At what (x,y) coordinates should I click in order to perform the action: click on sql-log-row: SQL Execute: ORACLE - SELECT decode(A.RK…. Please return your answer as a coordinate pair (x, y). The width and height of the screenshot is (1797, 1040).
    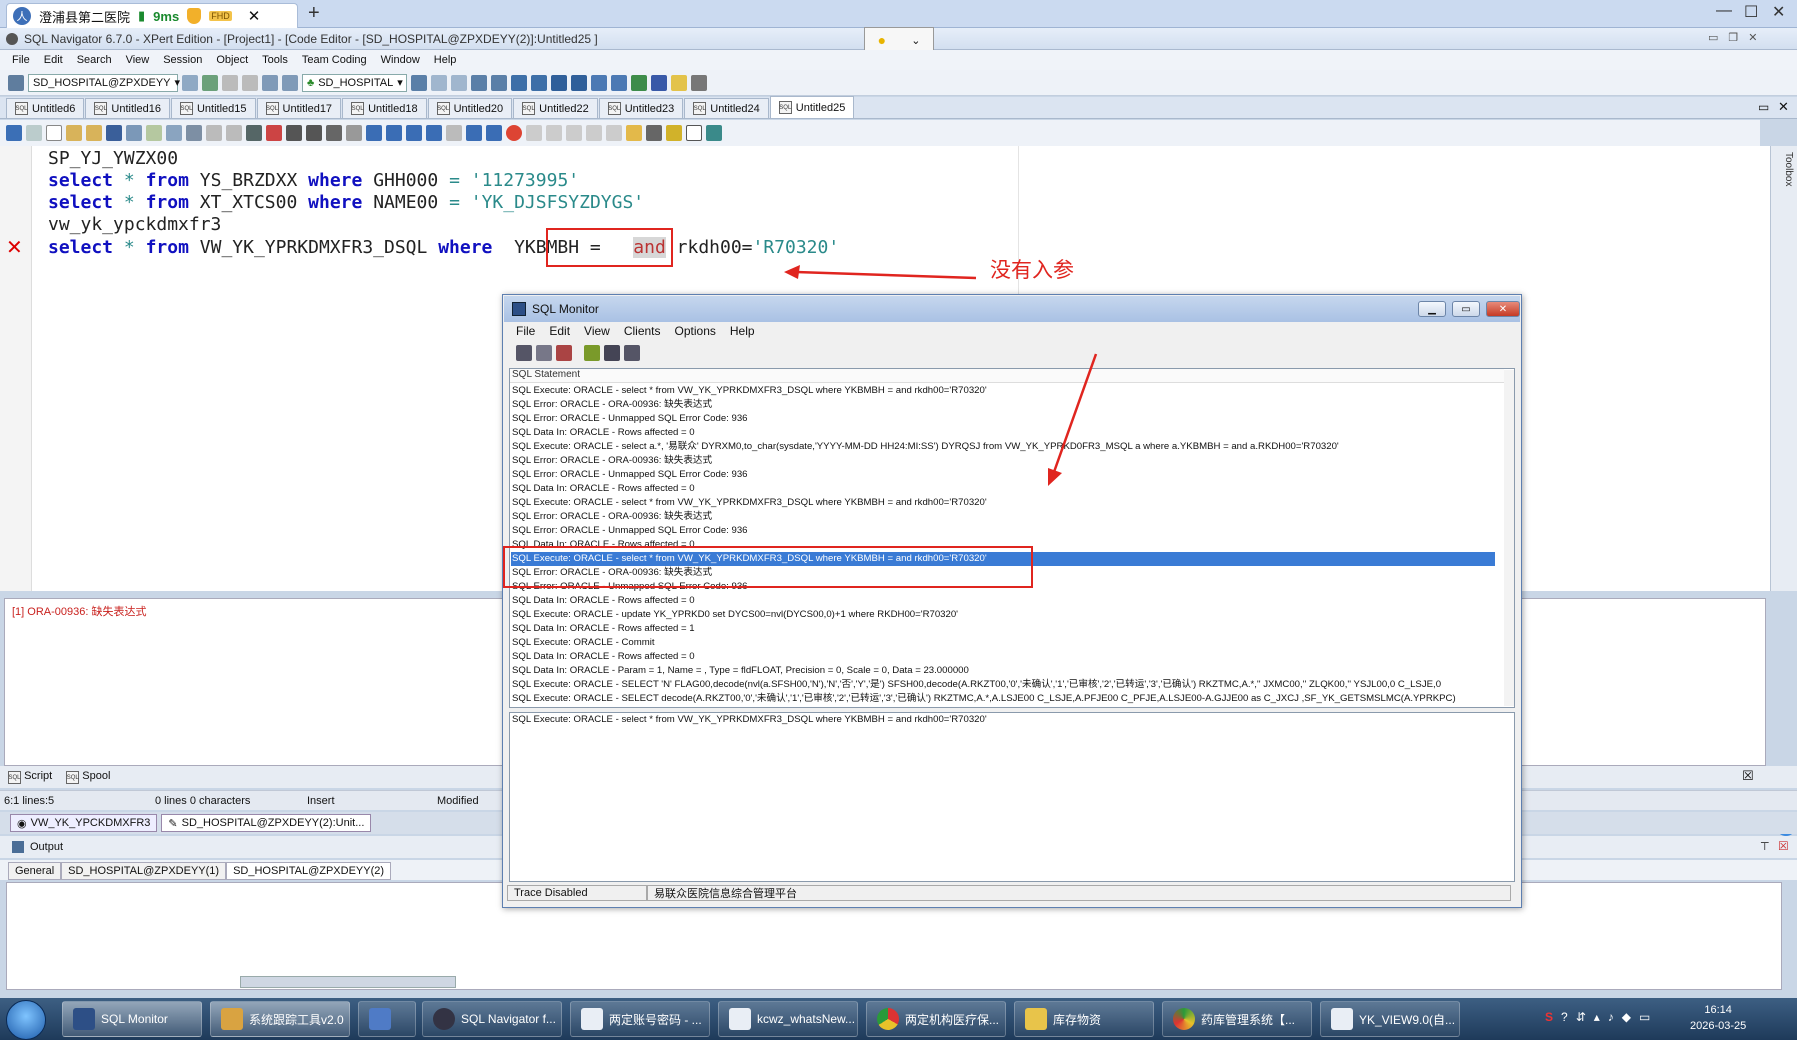
    Looking at the image, I should click on (1003, 699).